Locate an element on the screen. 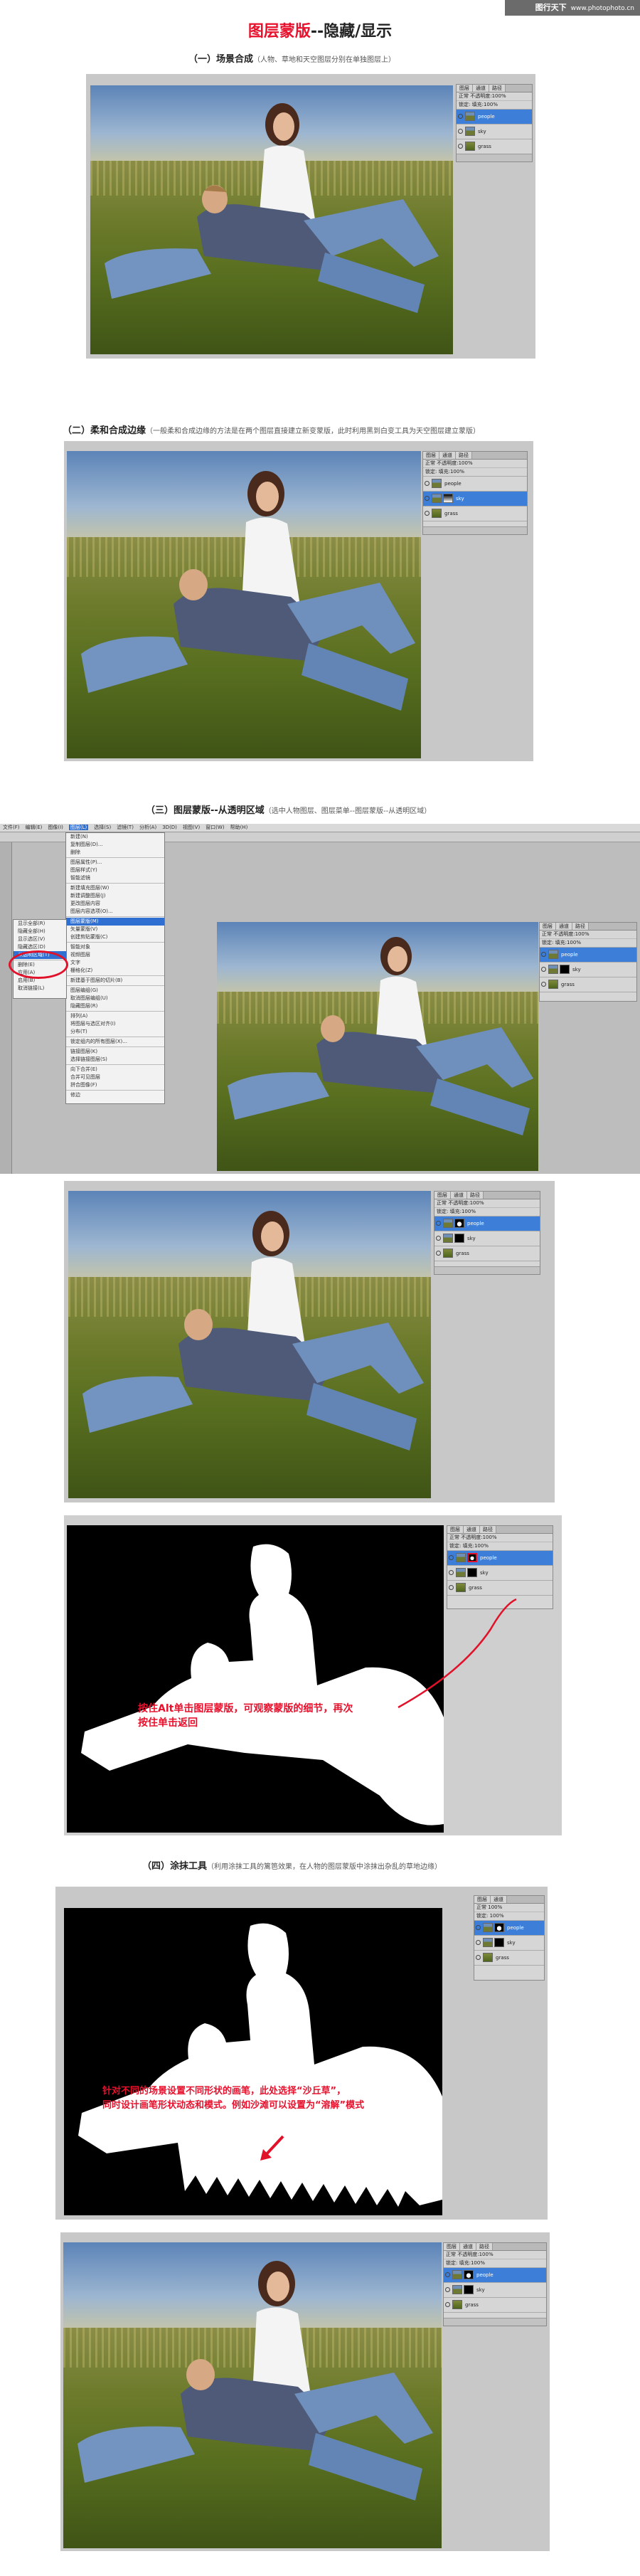 Image resolution: width=640 pixels, height=2576 pixels. menu-item: 视频图层 is located at coordinates (115, 955).